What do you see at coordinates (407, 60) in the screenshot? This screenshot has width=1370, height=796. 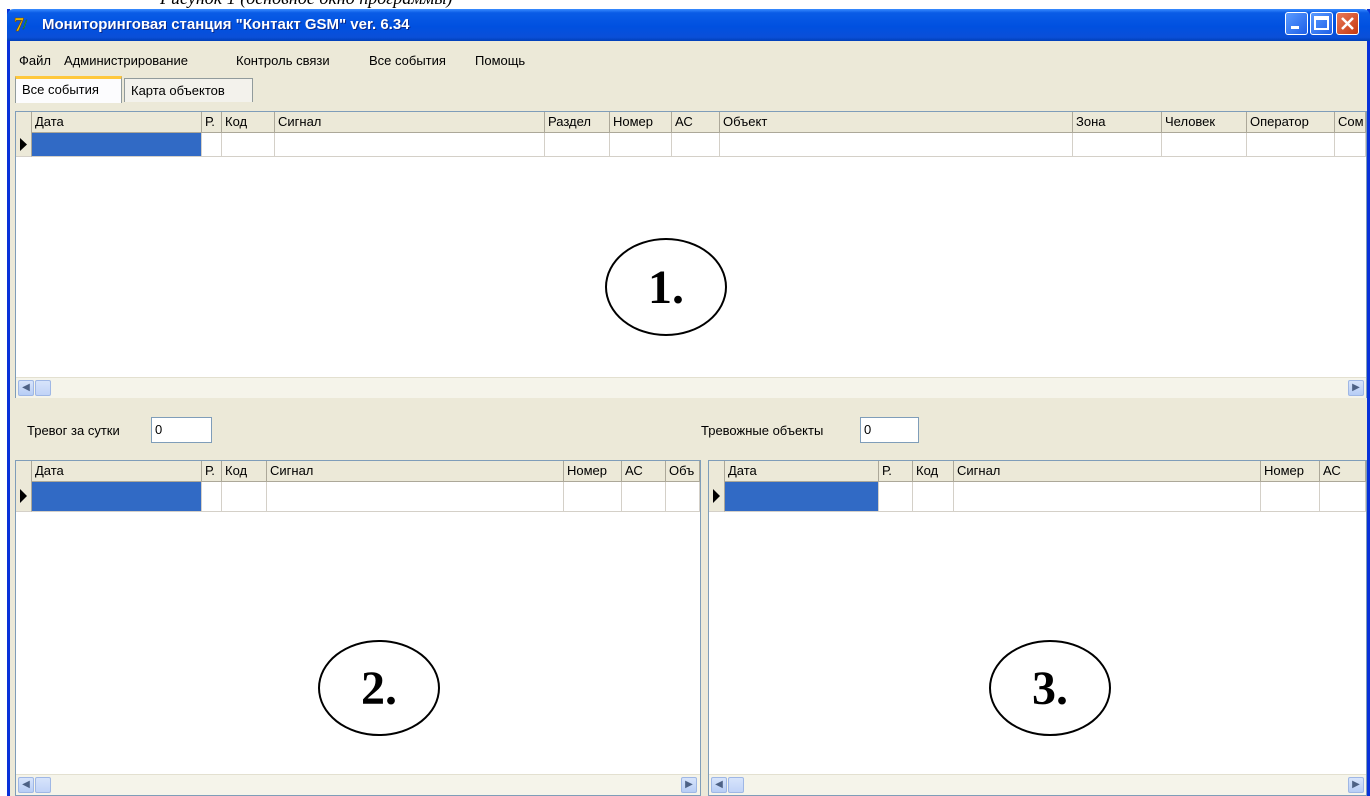 I see `menu-all-events: Все события` at bounding box center [407, 60].